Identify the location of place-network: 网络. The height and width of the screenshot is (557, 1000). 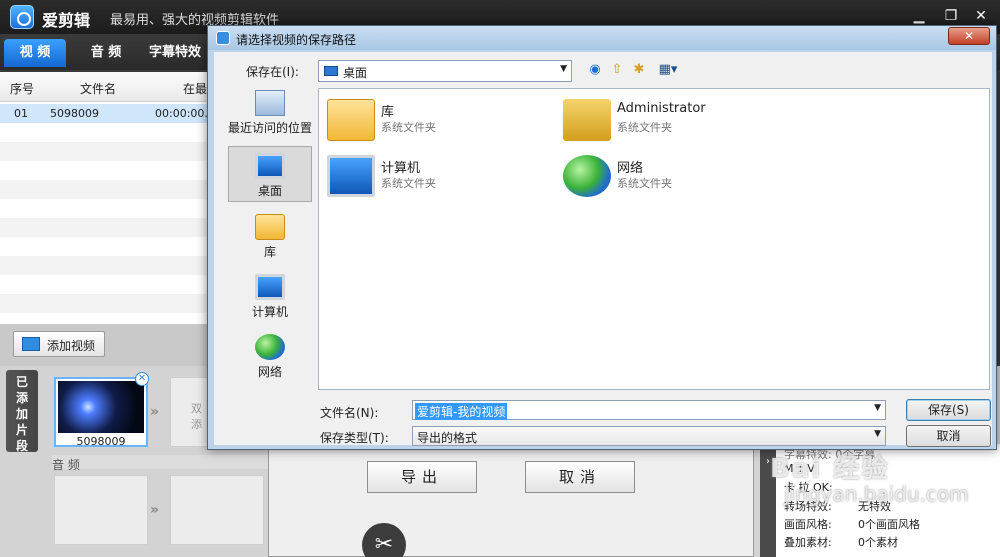
(270, 357).